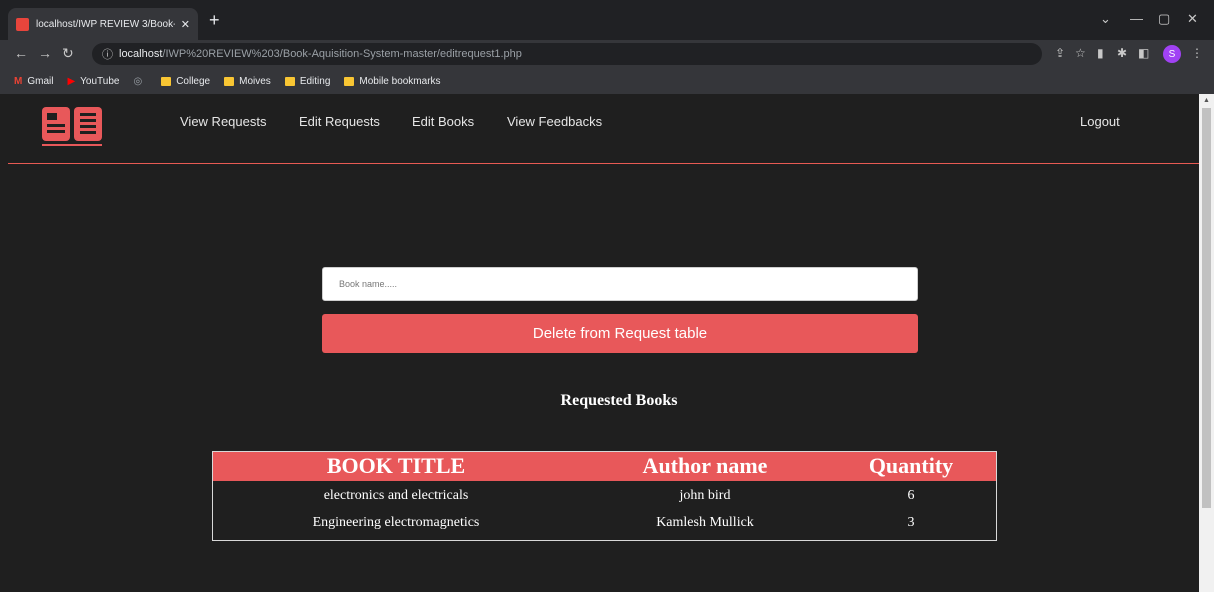 The image size is (1214, 592). I want to click on nav-edit-books: Edit Books, so click(443, 121).